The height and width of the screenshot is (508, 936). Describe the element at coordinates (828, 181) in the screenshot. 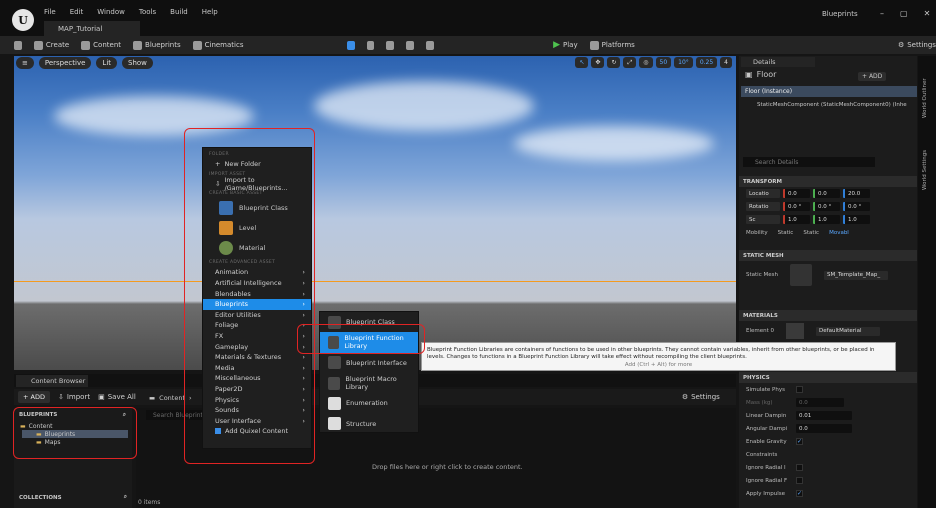

I see `transform-header: TRANSFORM` at that location.